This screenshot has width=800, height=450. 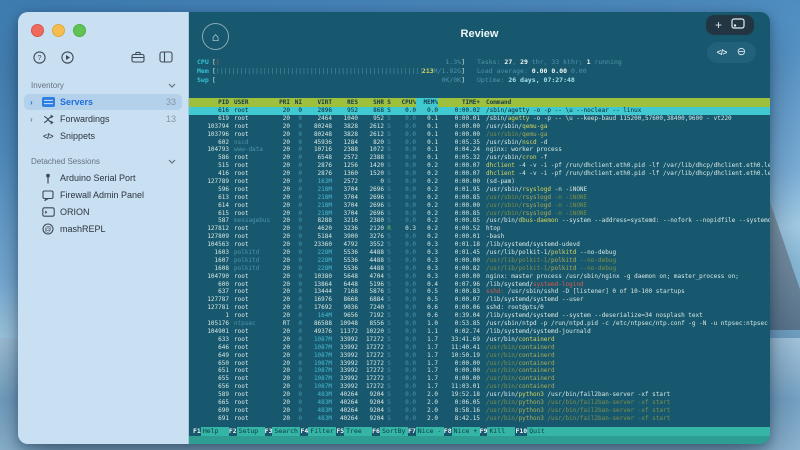 I want to click on sidebar-item-firewall-admin-panel: Firewall Admin Panel, so click(x=103, y=195).